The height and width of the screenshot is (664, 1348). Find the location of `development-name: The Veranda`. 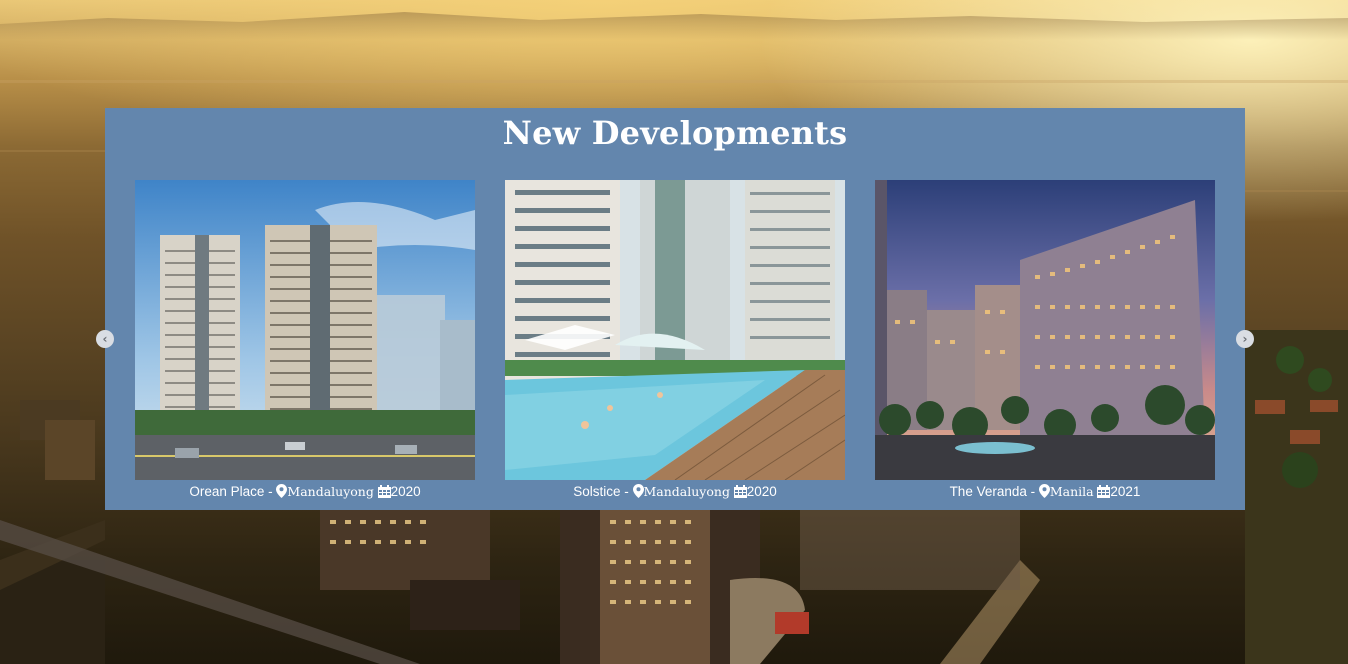

development-name: The Veranda is located at coordinates (988, 491).